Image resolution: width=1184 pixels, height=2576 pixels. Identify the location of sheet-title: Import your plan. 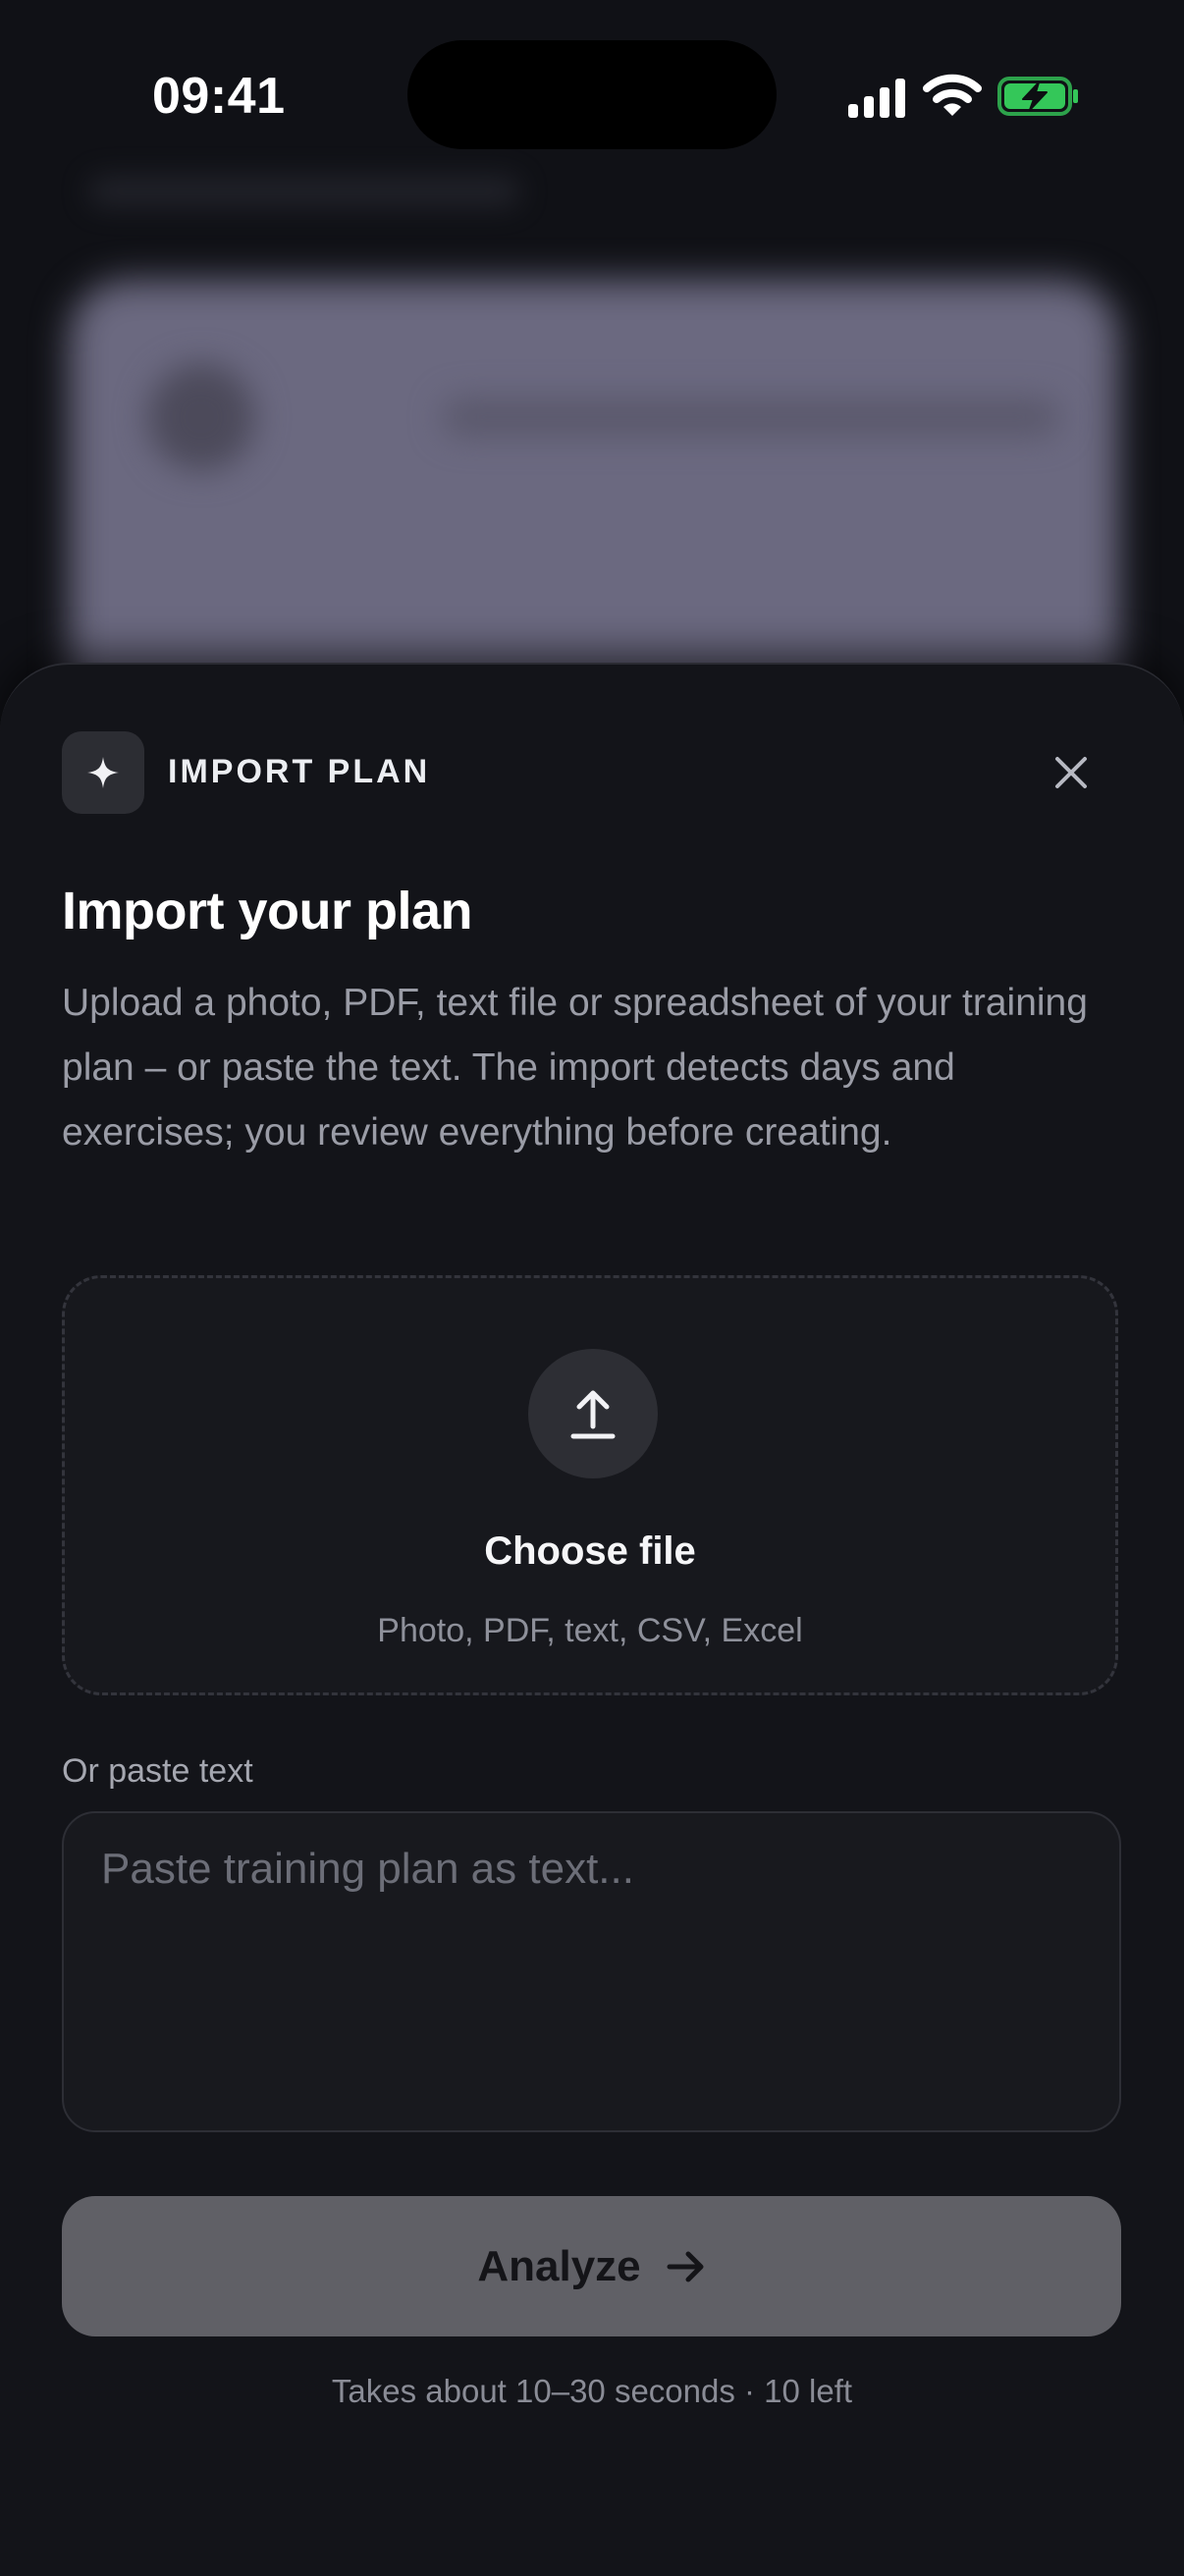
(267, 911).